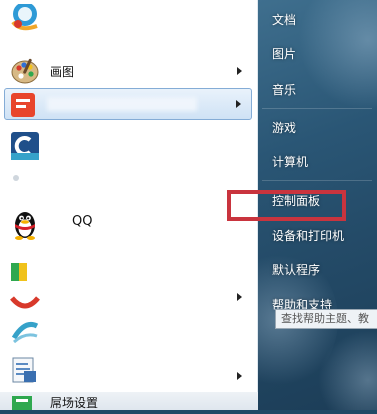 This screenshot has height=414, width=377. I want to click on menu-item-paint: 画图, so click(129, 71).